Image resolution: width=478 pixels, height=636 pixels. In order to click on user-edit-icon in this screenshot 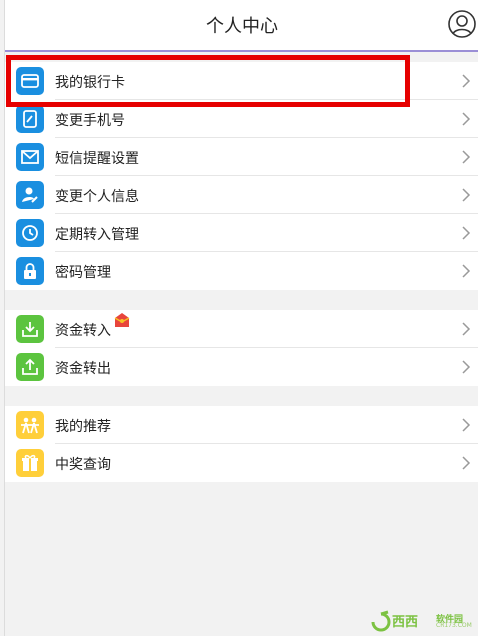, I will do `click(30, 195)`.